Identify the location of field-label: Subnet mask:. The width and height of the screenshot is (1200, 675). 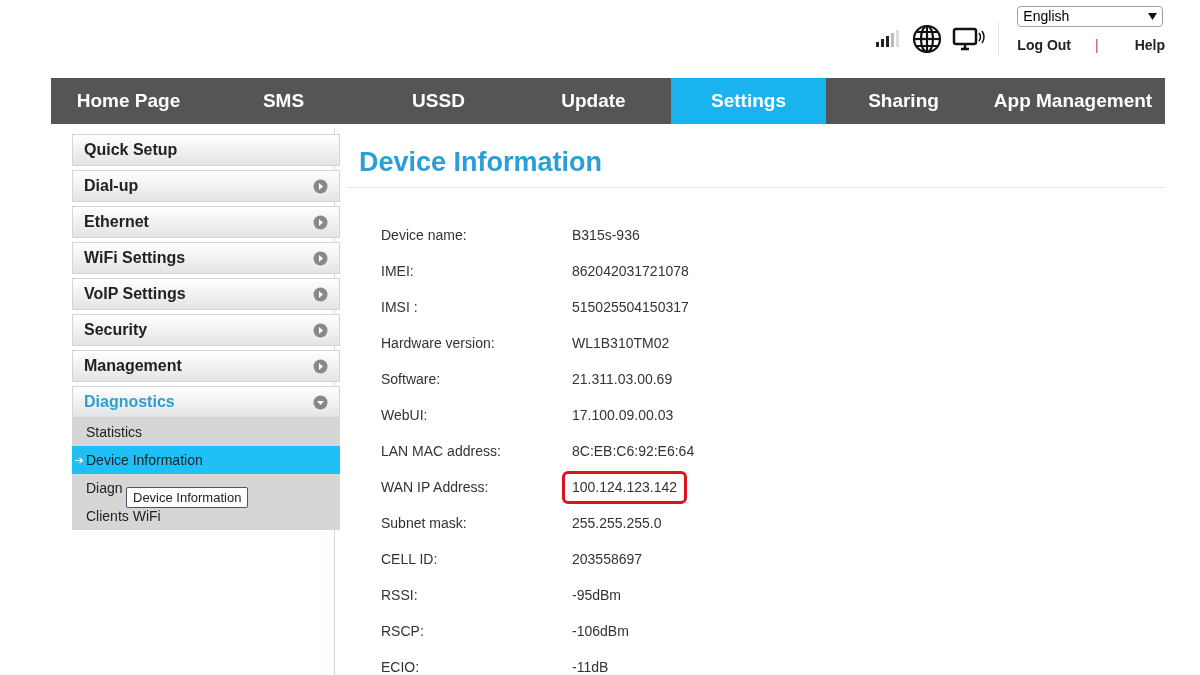
(424, 523).